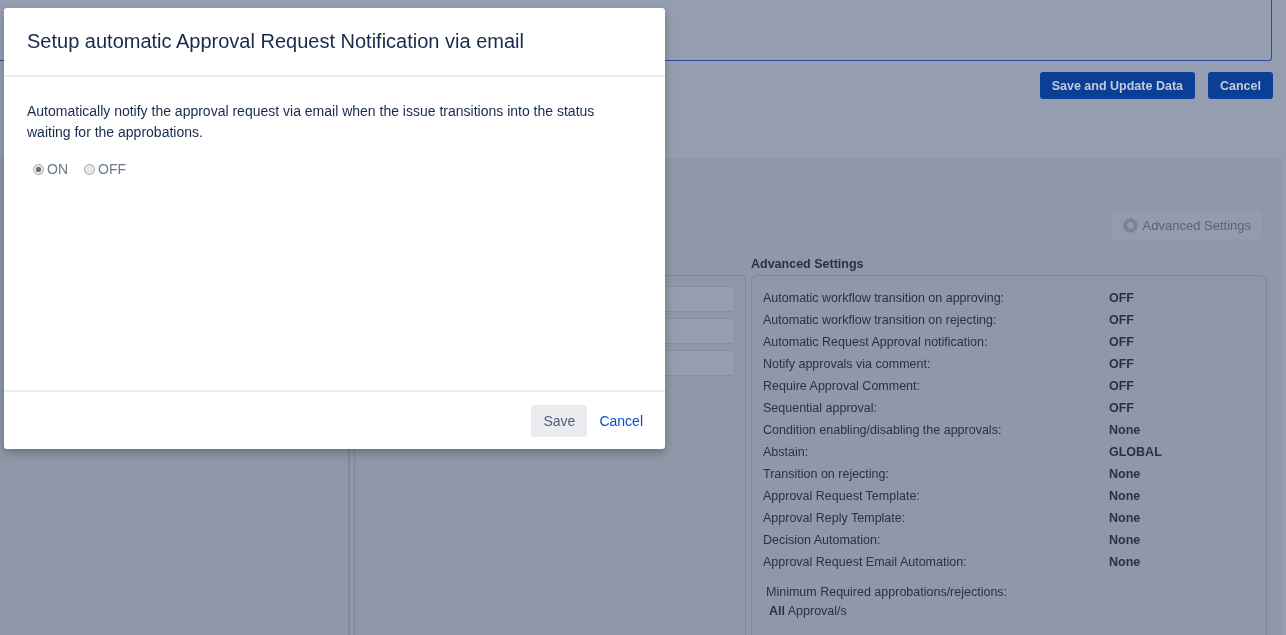 This screenshot has height=635, width=1286. What do you see at coordinates (808, 265) in the screenshot?
I see `section-heading: Advanced Settings` at bounding box center [808, 265].